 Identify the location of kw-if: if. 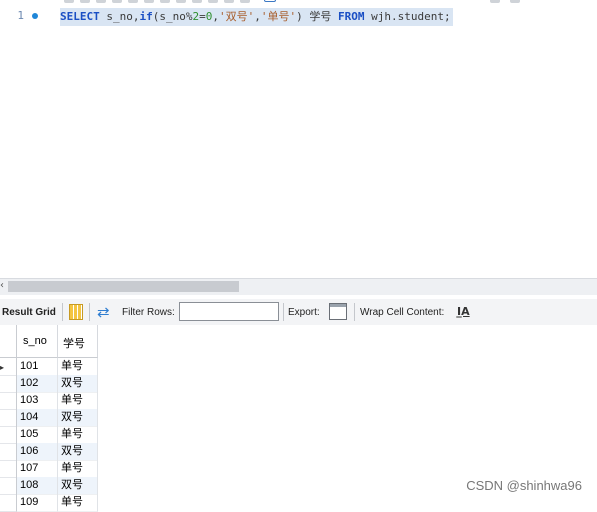
(146, 16).